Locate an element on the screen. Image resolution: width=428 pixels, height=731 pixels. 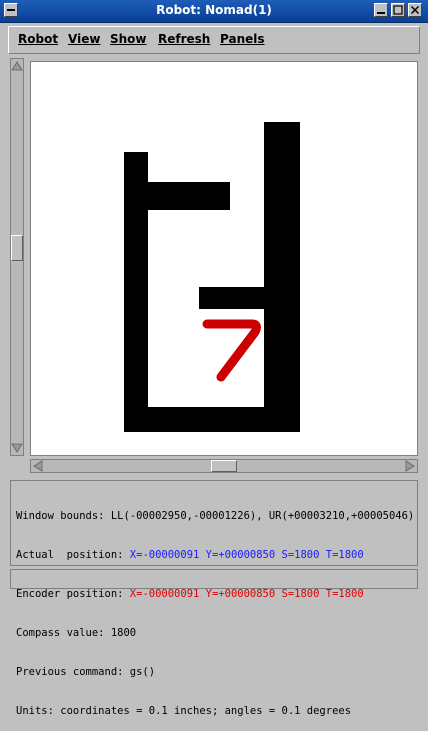
encoder-position-value: X=-00000091 Y=+00000850 S=1800 T=1800 is located at coordinates (246, 594).